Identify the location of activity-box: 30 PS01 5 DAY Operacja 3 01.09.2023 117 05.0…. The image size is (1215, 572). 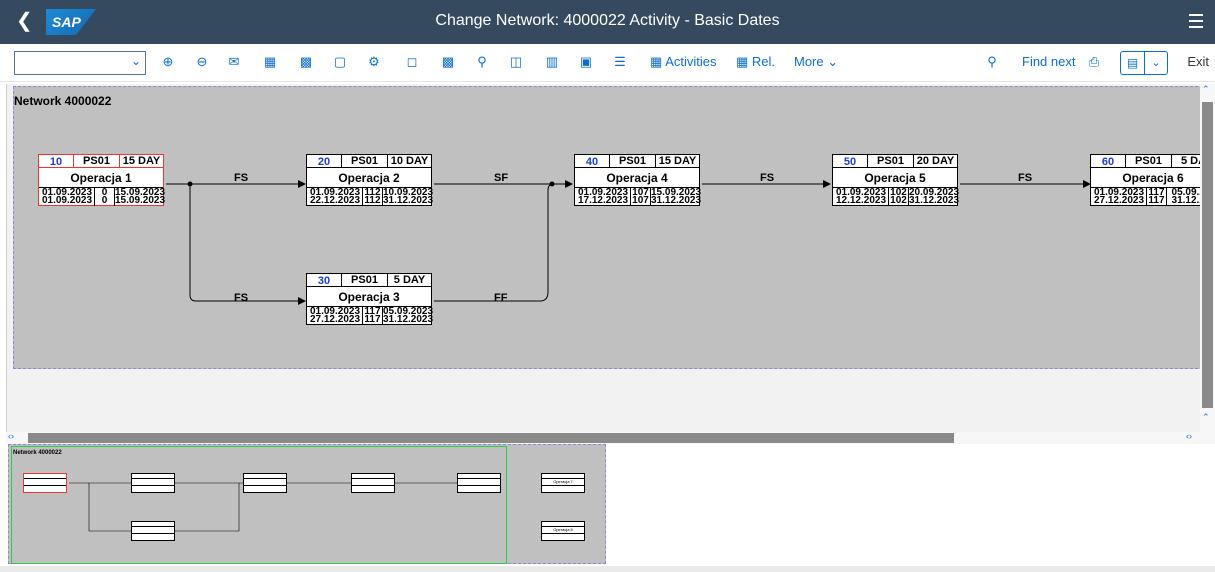
(372, 302).